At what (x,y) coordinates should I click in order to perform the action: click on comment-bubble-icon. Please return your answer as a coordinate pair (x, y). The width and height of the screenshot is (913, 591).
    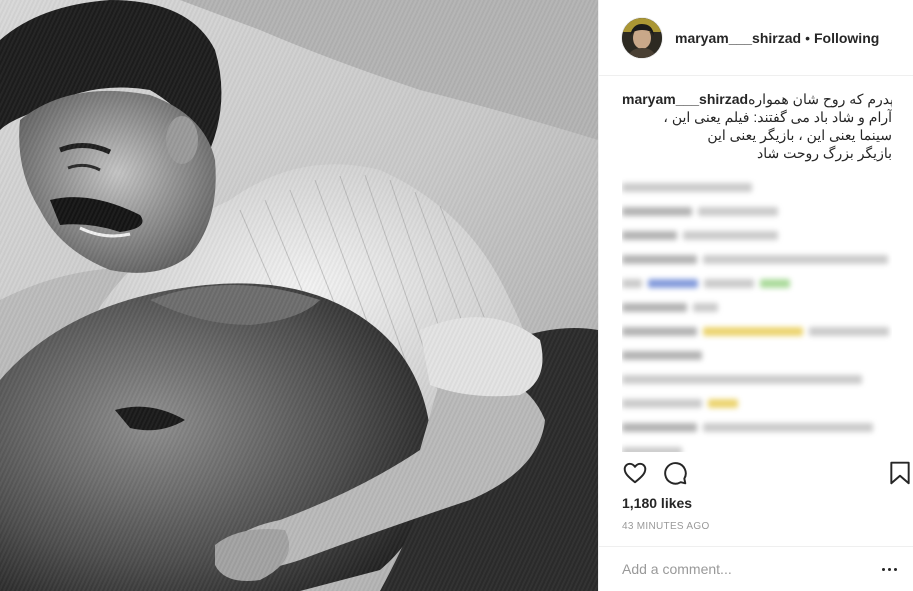
    Looking at the image, I should click on (675, 473).